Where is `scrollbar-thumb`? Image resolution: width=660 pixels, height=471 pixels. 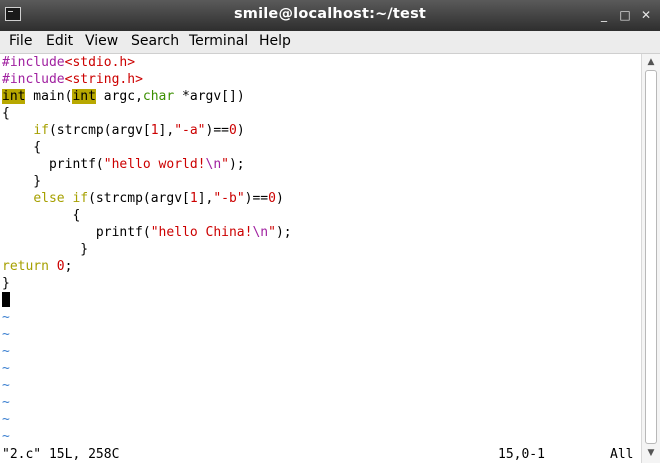
scrollbar-thumb is located at coordinates (651, 257).